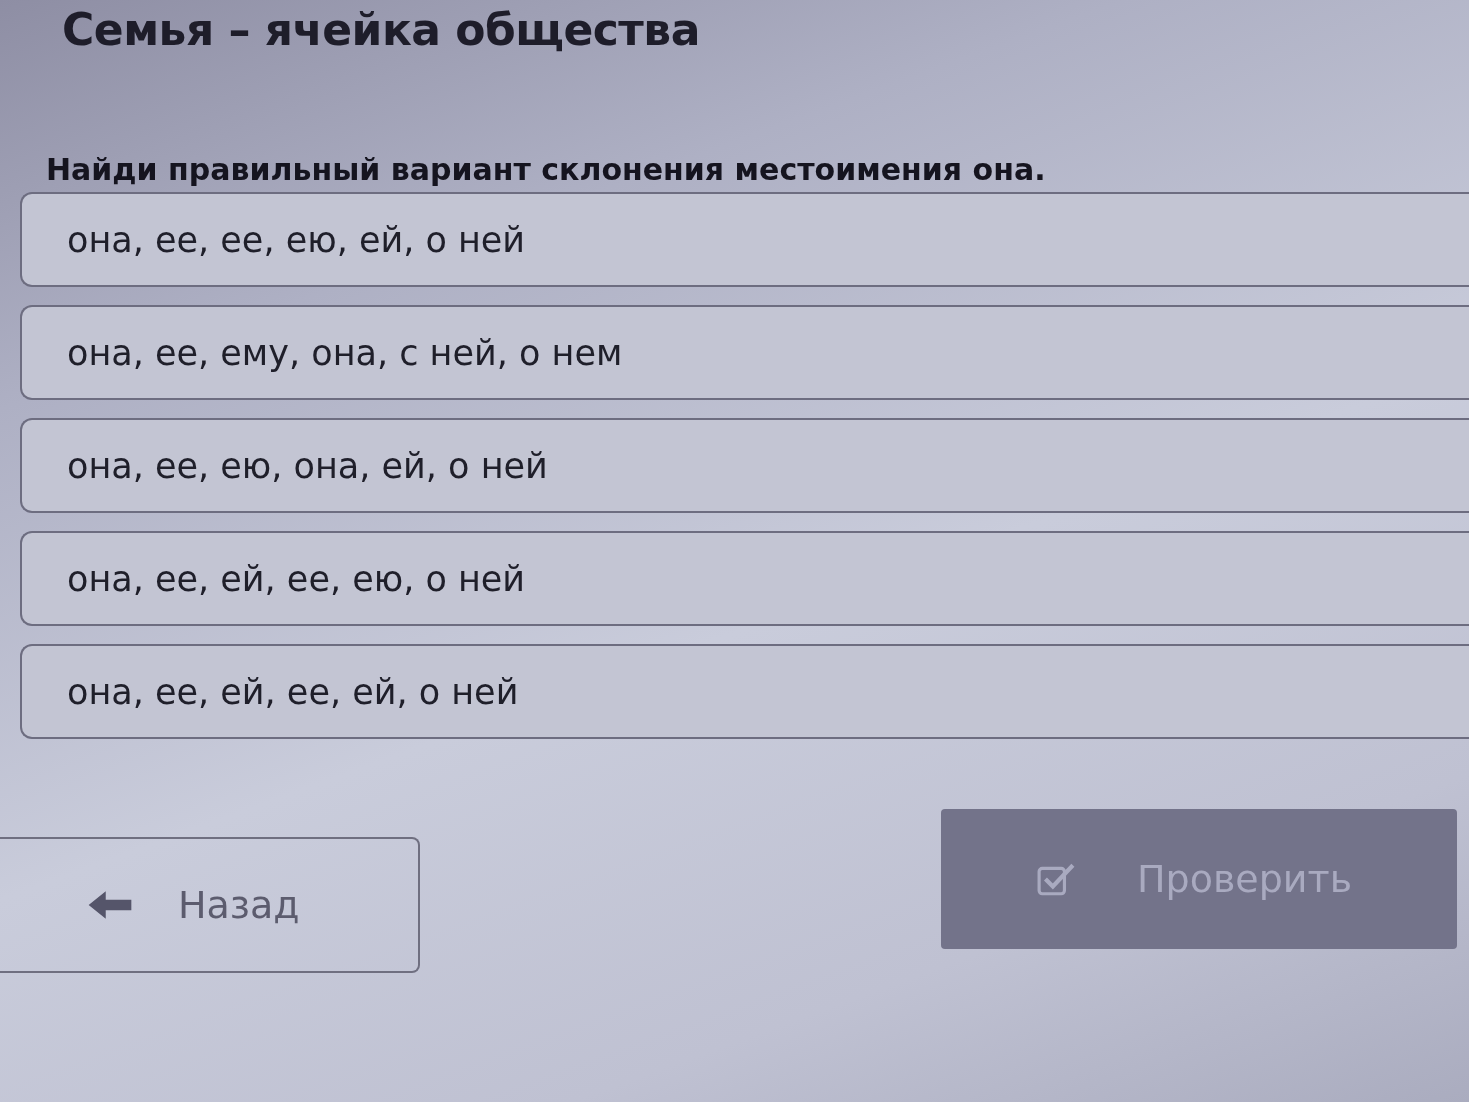  I want to click on question-text: Найди правильный вариант склонения местоимения она., so click(546, 170).